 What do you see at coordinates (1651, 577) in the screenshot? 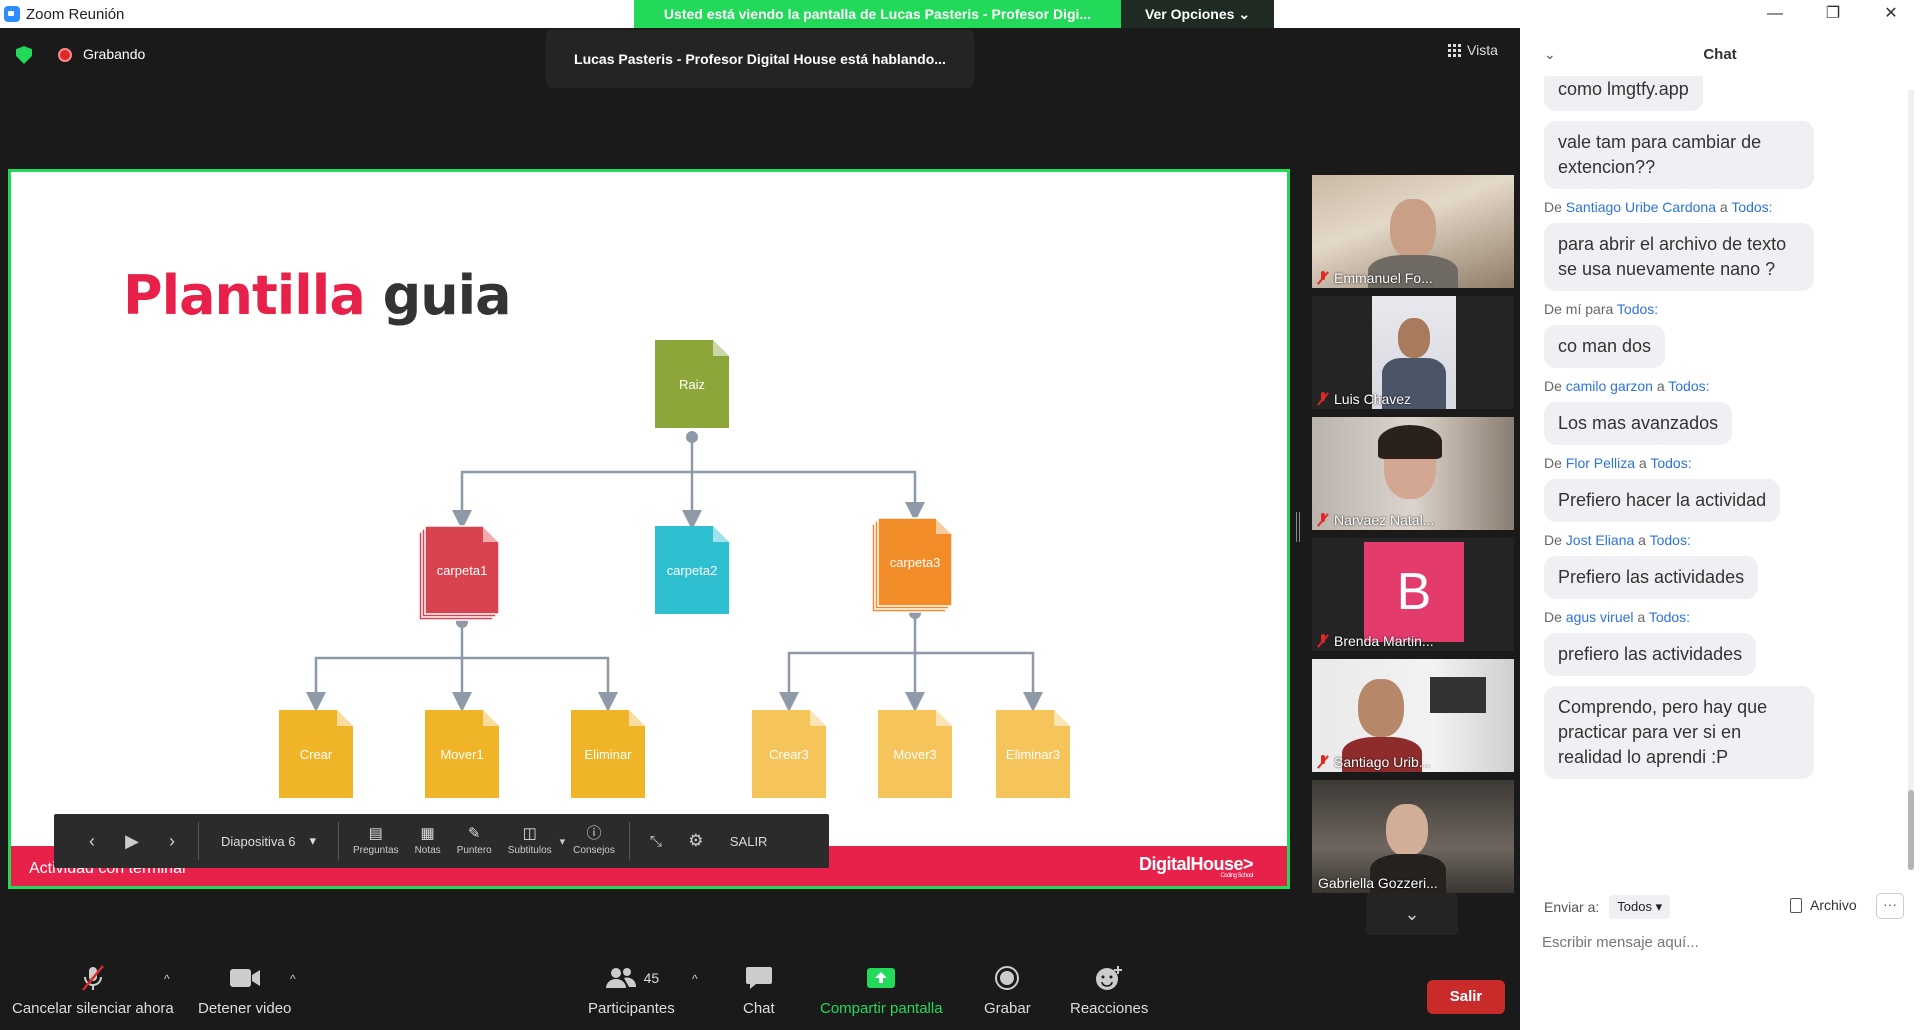
I see `chat-bubble: Prefiero las actividades` at bounding box center [1651, 577].